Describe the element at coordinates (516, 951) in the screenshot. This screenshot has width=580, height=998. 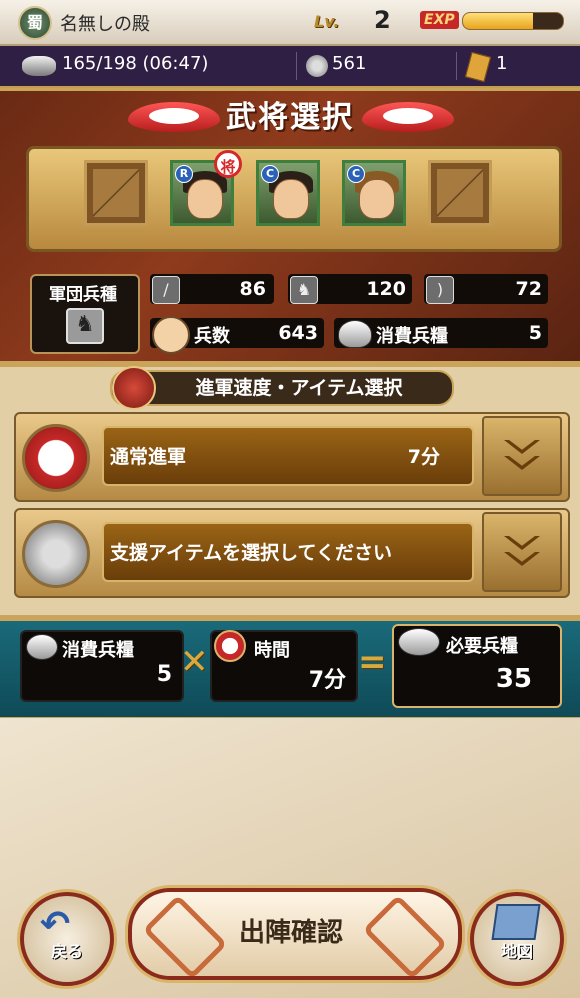
I see `map-label: 地図` at that location.